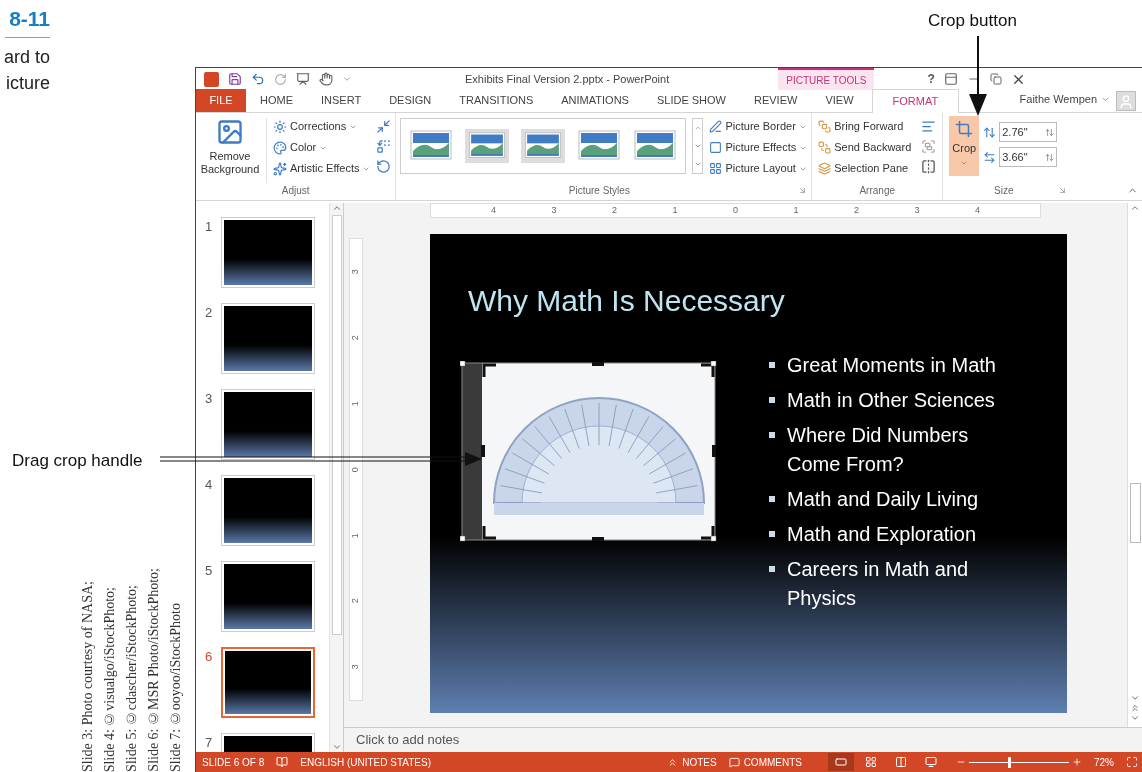  What do you see at coordinates (891, 400) in the screenshot?
I see `bullet-text: Math in Other Sciences` at bounding box center [891, 400].